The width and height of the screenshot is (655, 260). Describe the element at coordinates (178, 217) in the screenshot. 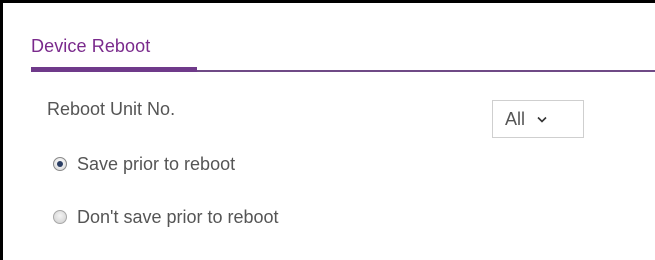

I see `dont-save-prior-label: Don't save prior to reboot` at that location.